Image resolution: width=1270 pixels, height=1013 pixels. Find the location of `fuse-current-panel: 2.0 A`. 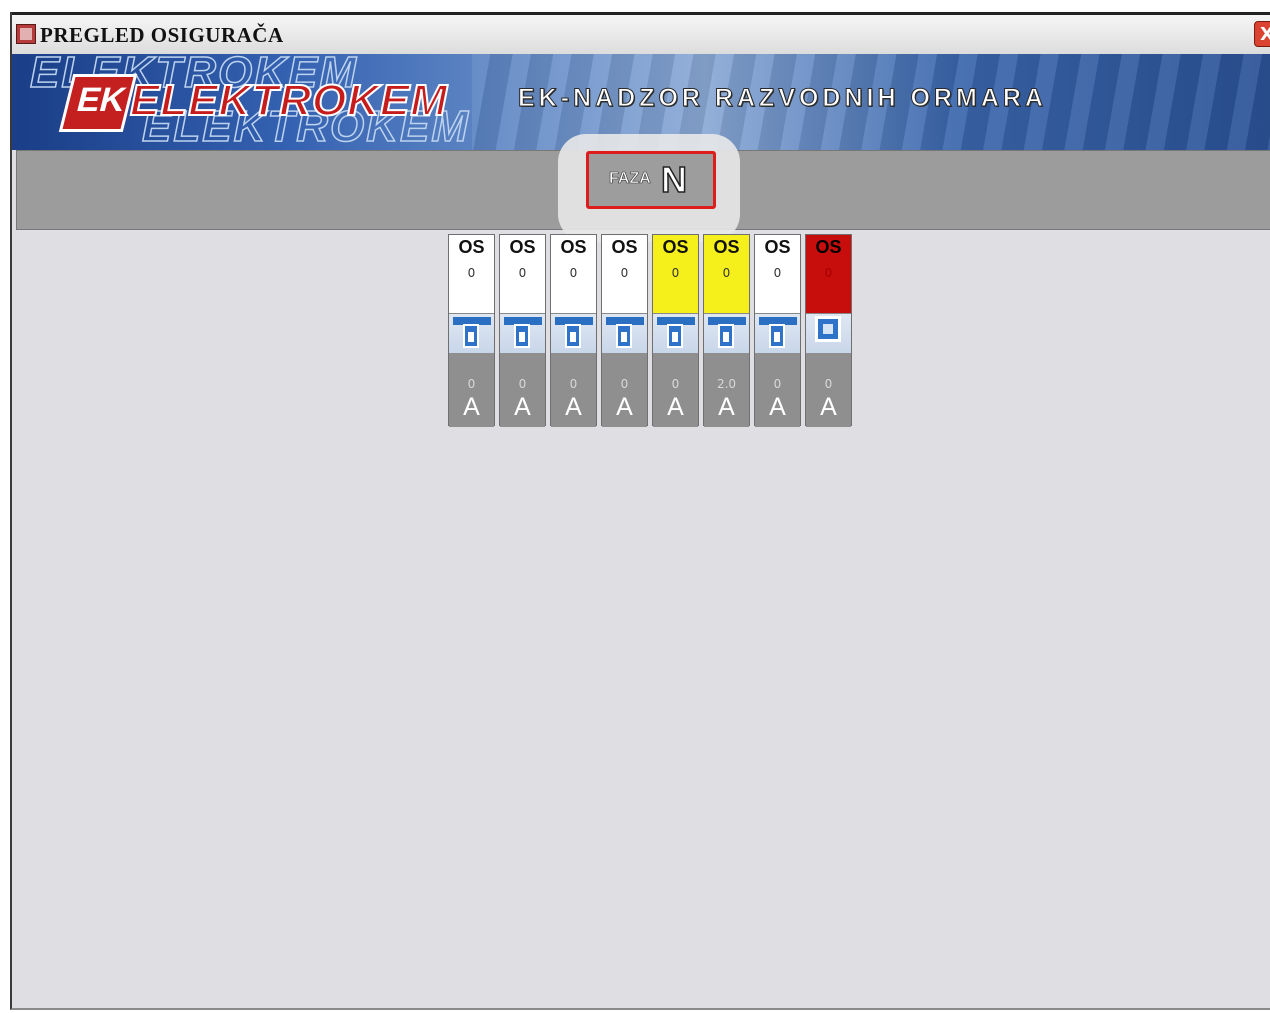

fuse-current-panel: 2.0 A is located at coordinates (726, 390).